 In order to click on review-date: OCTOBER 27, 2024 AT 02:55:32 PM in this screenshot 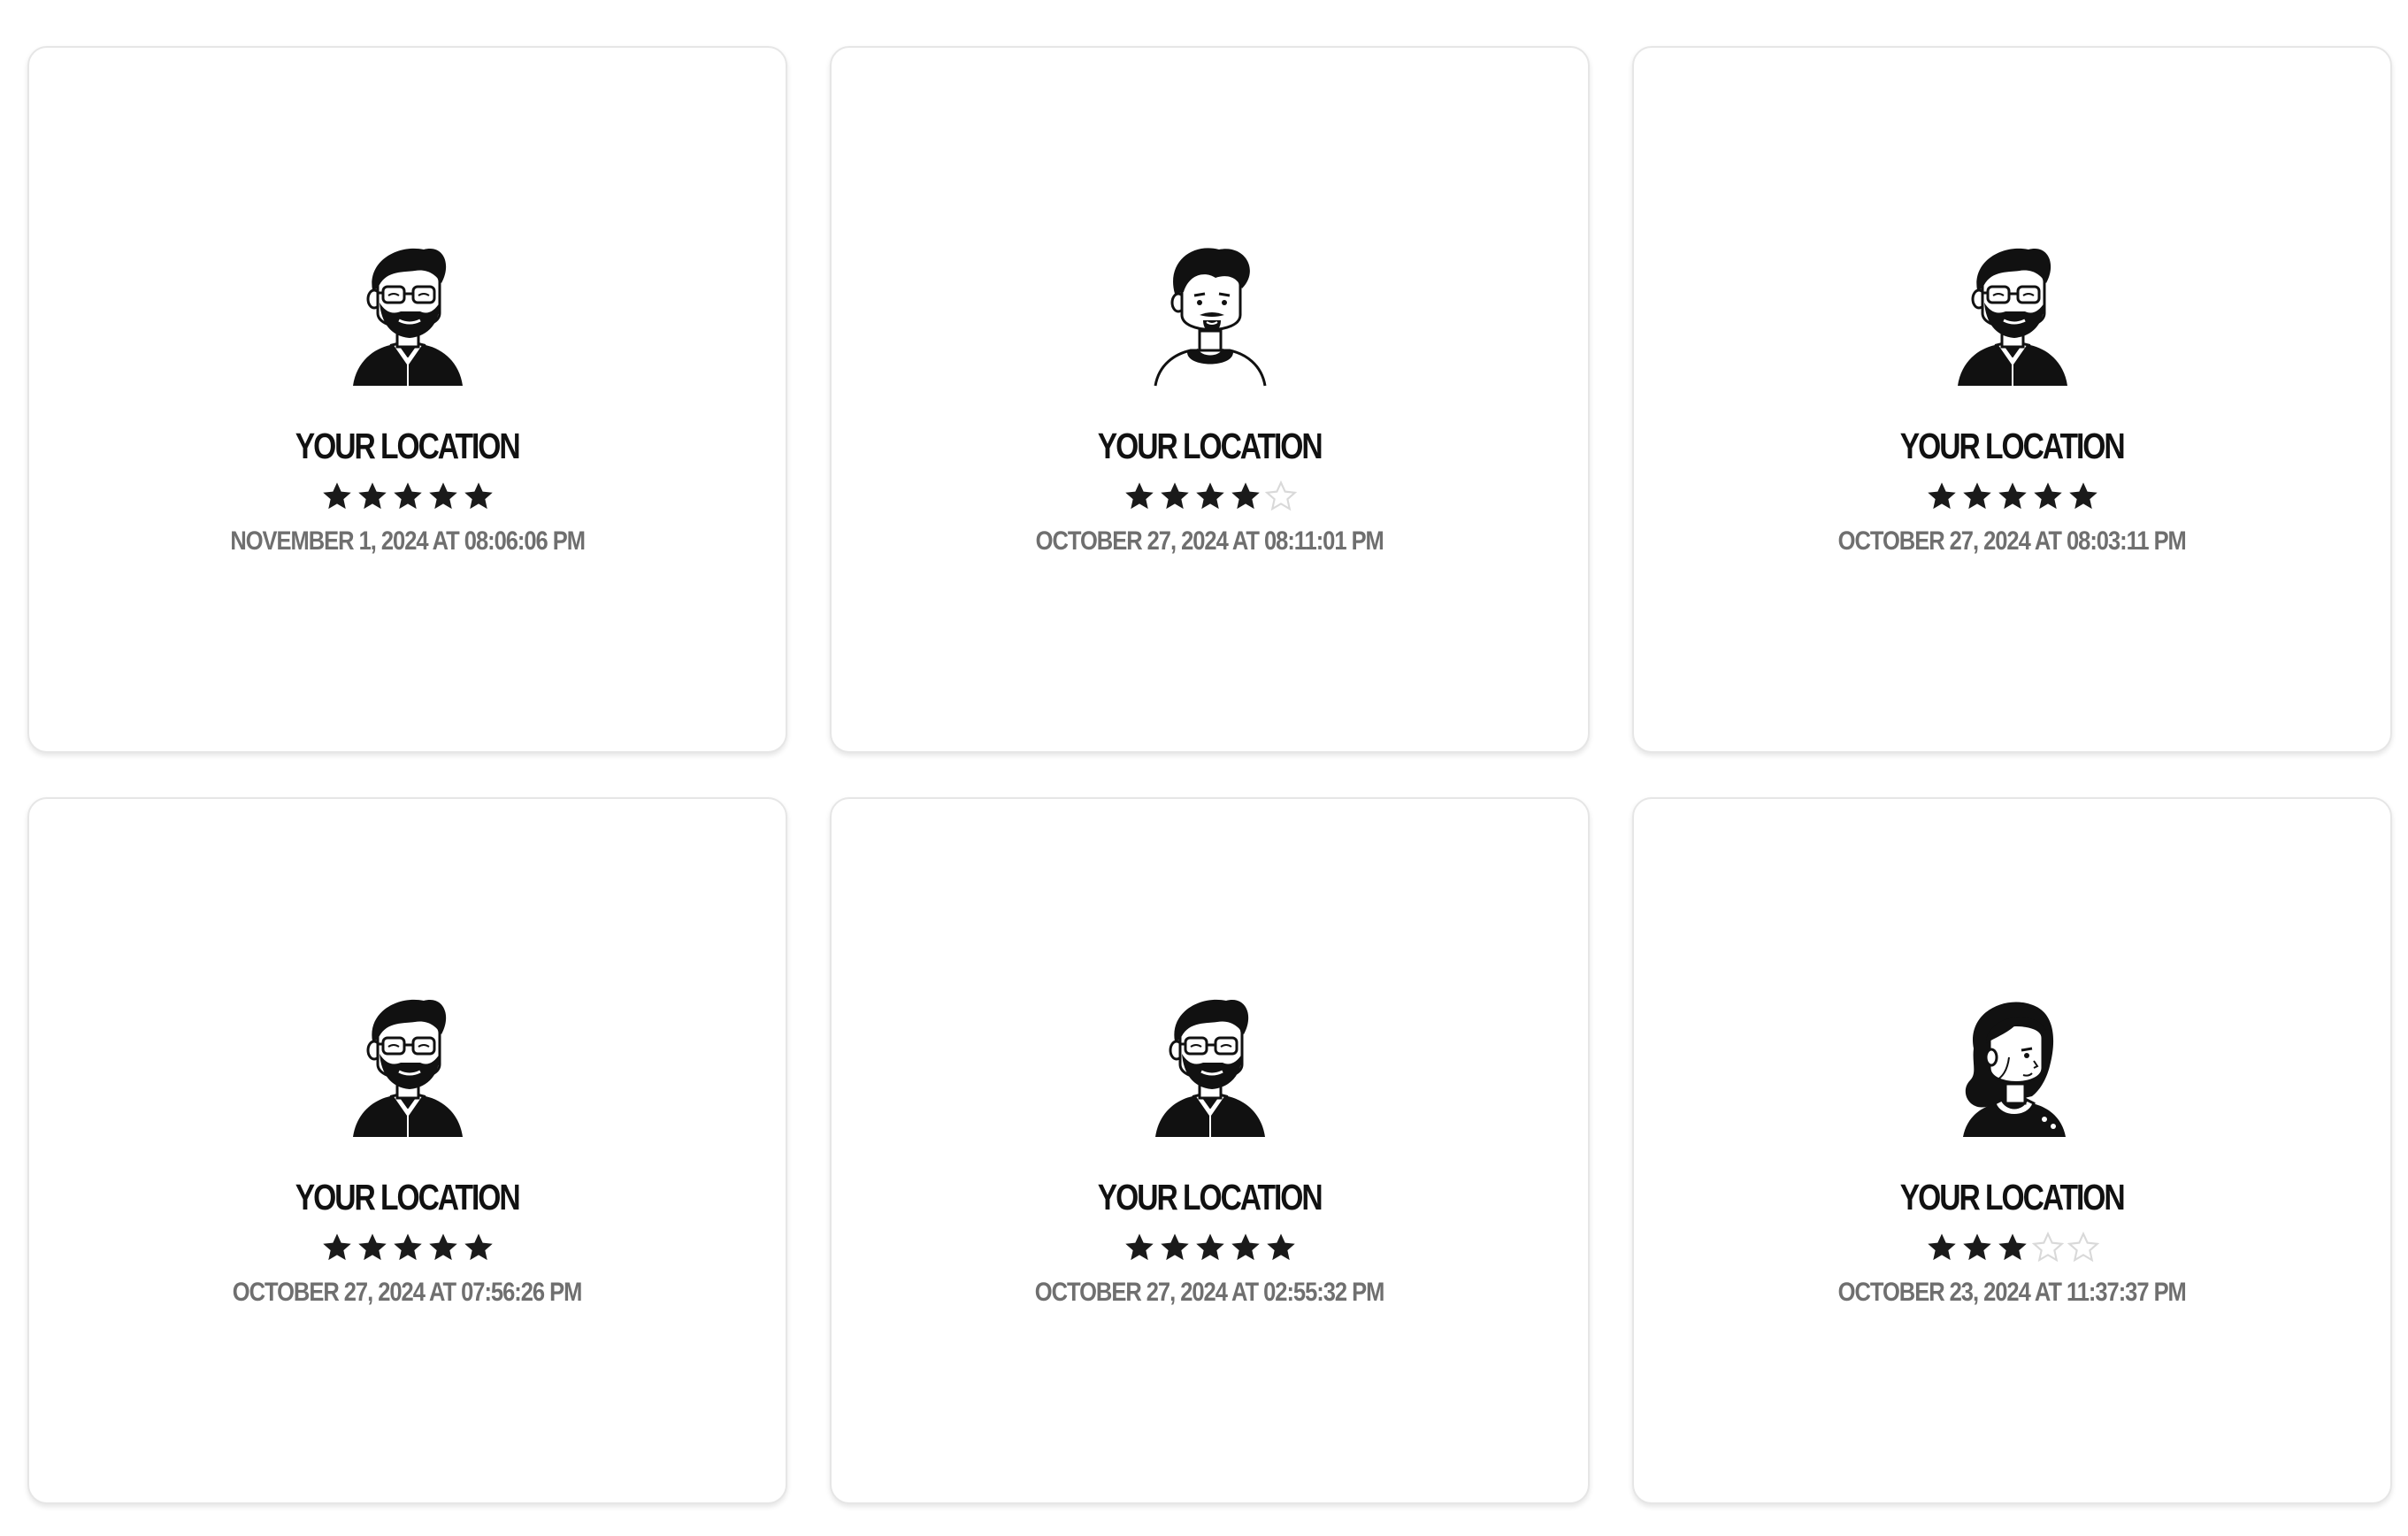, I will do `click(1210, 1292)`.